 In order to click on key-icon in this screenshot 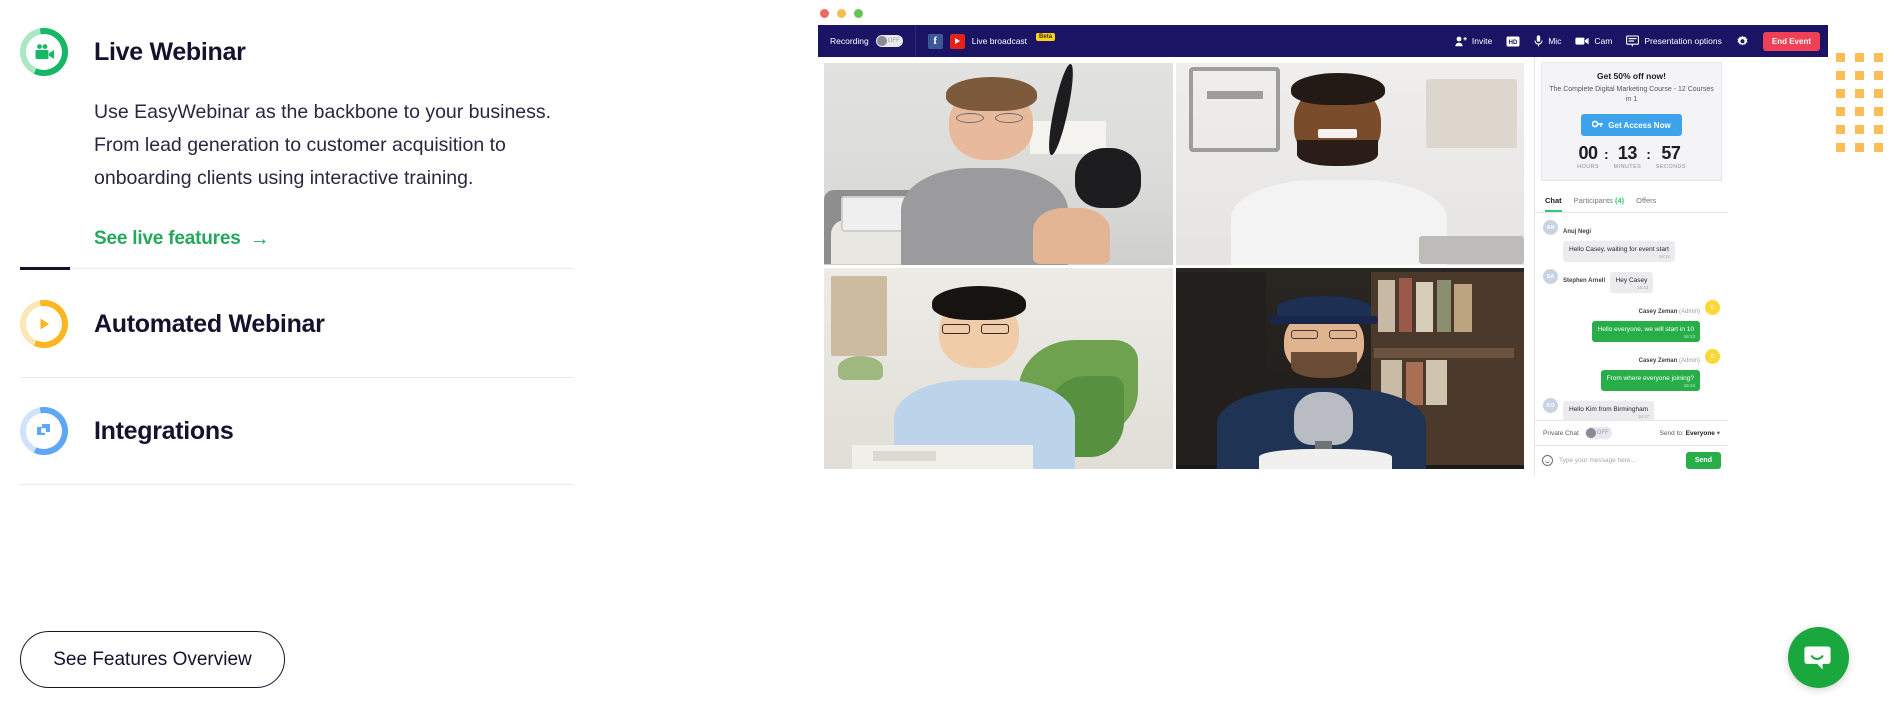, I will do `click(1597, 125)`.